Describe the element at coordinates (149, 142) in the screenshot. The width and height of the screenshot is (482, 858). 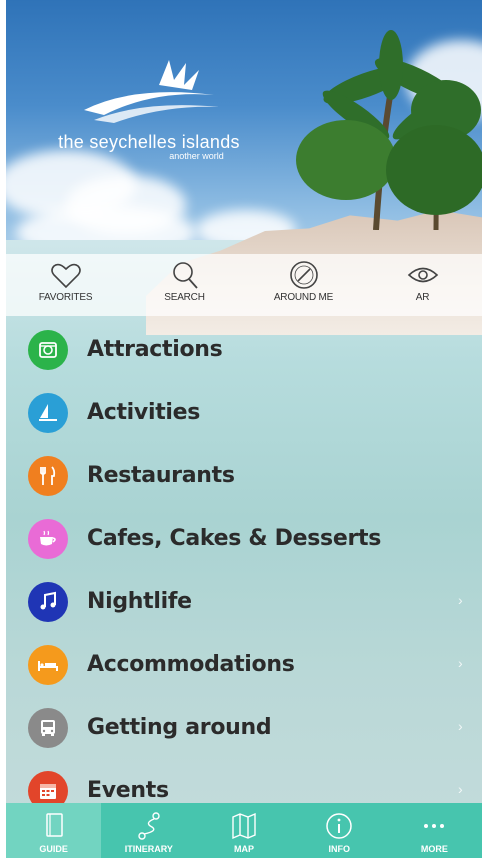
I see `brand-title: the seychelles islands` at that location.